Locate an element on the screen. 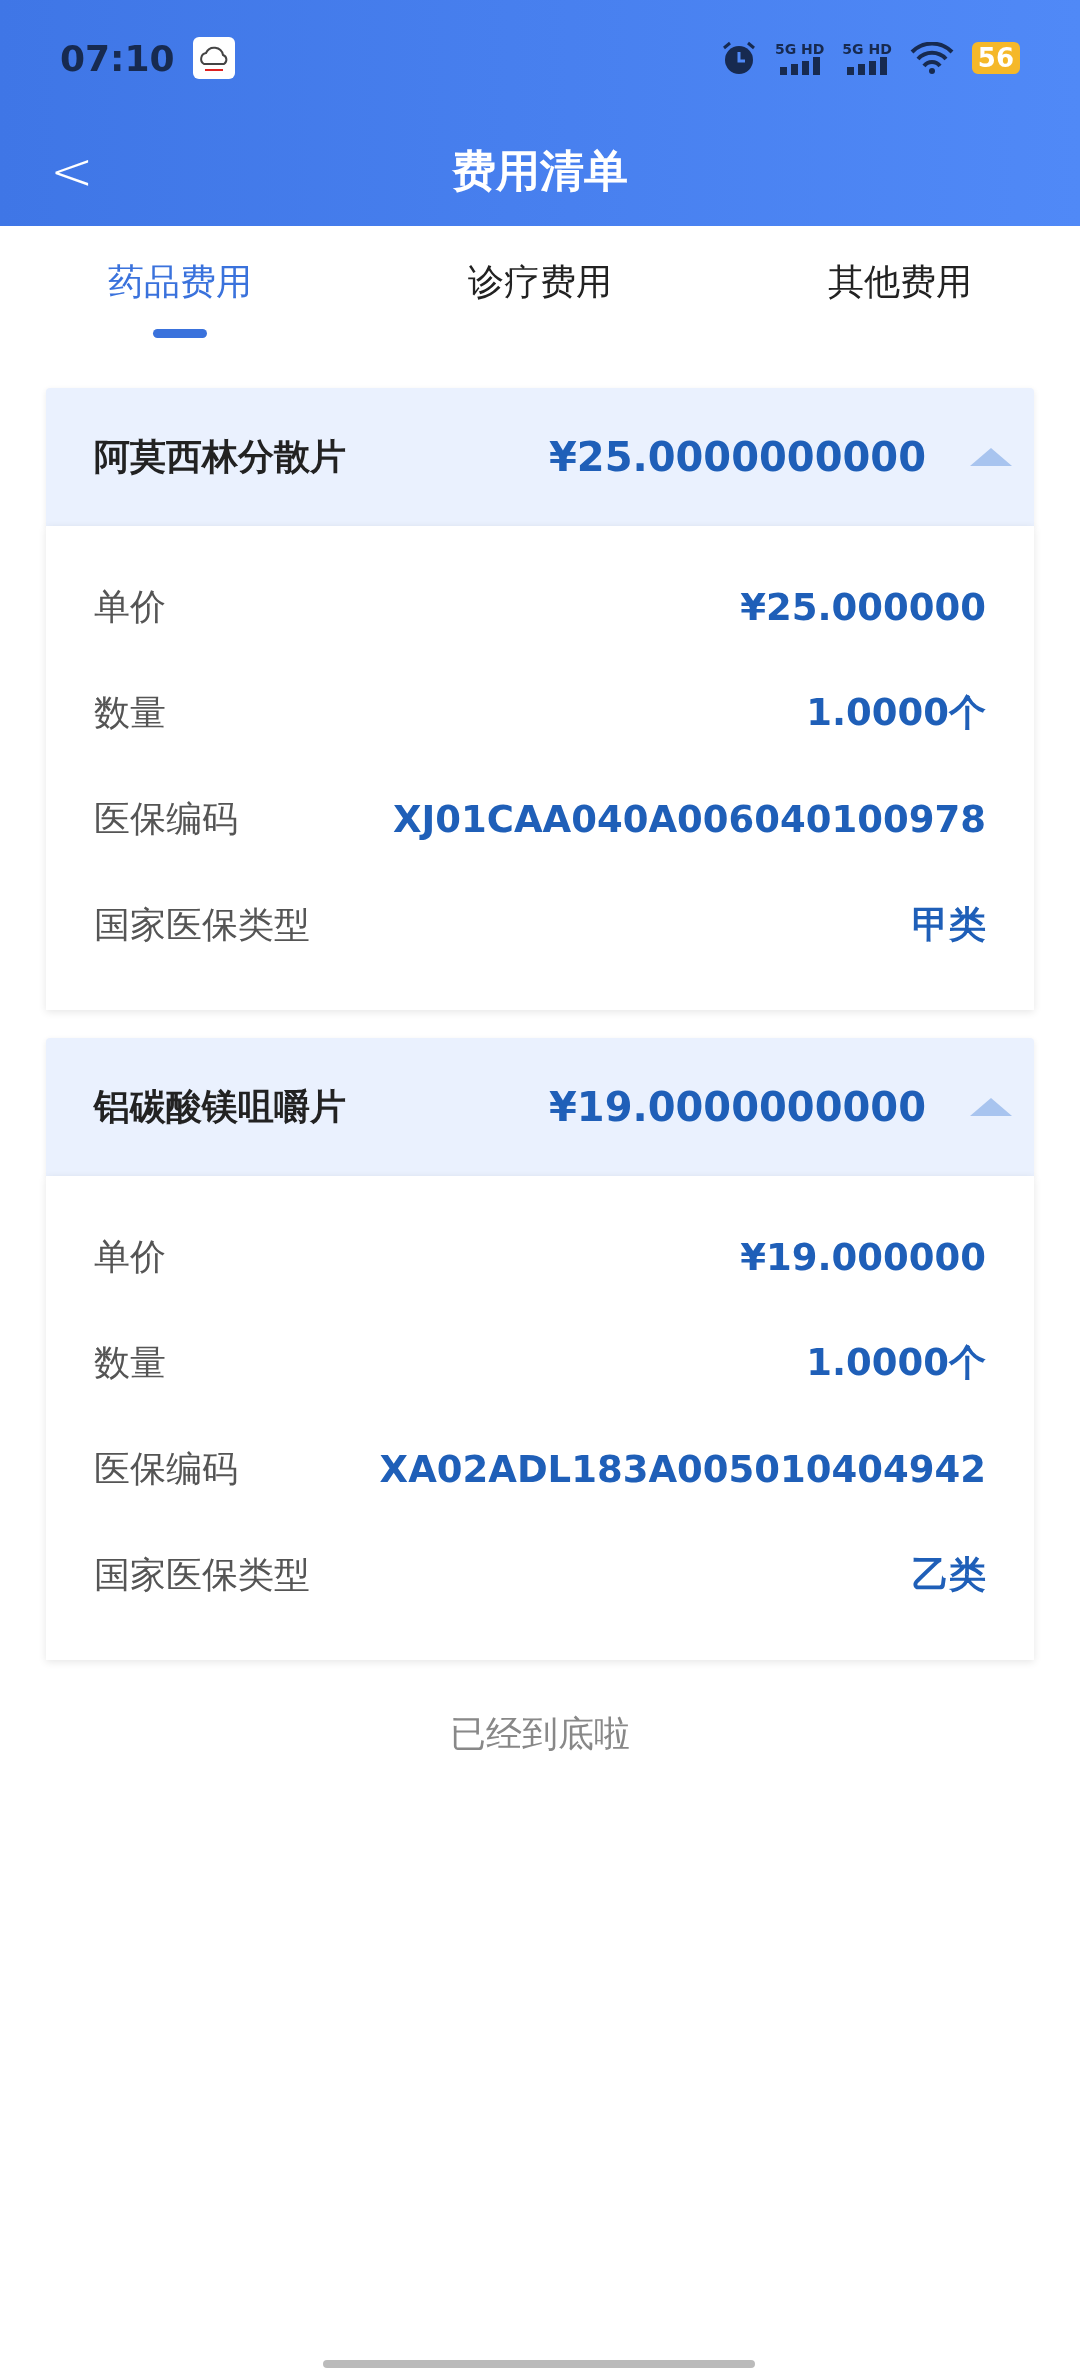  item-header: 阿莫西林分散片 ¥25.0000000000 is located at coordinates (540, 457).